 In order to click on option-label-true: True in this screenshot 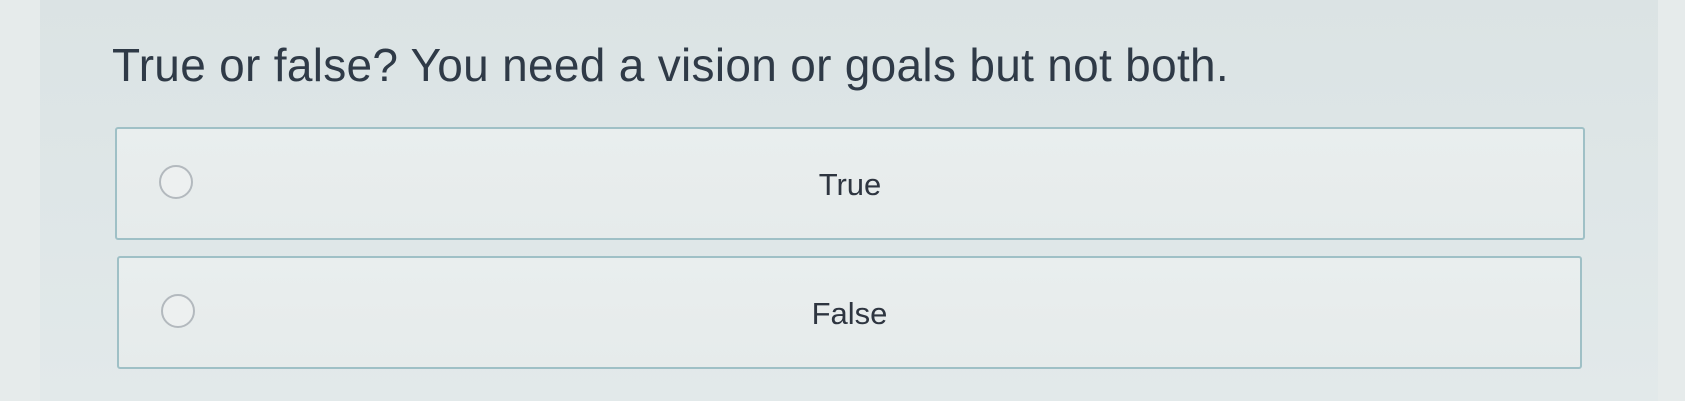, I will do `click(850, 184)`.